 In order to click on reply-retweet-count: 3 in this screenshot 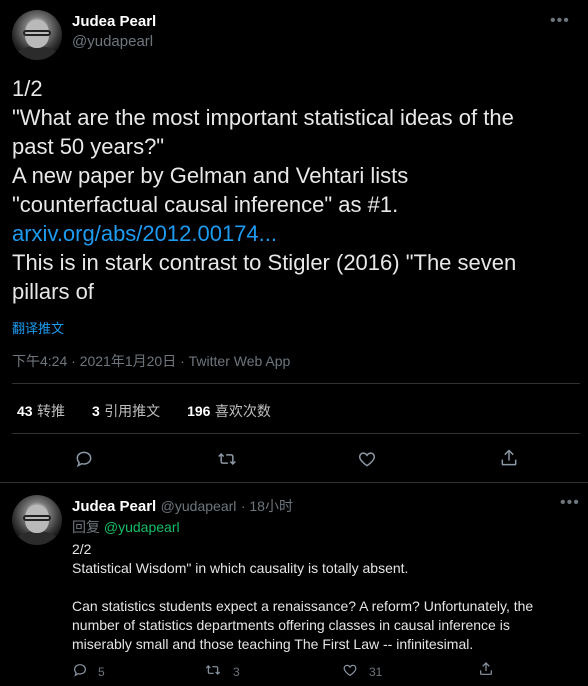, I will do `click(236, 672)`.